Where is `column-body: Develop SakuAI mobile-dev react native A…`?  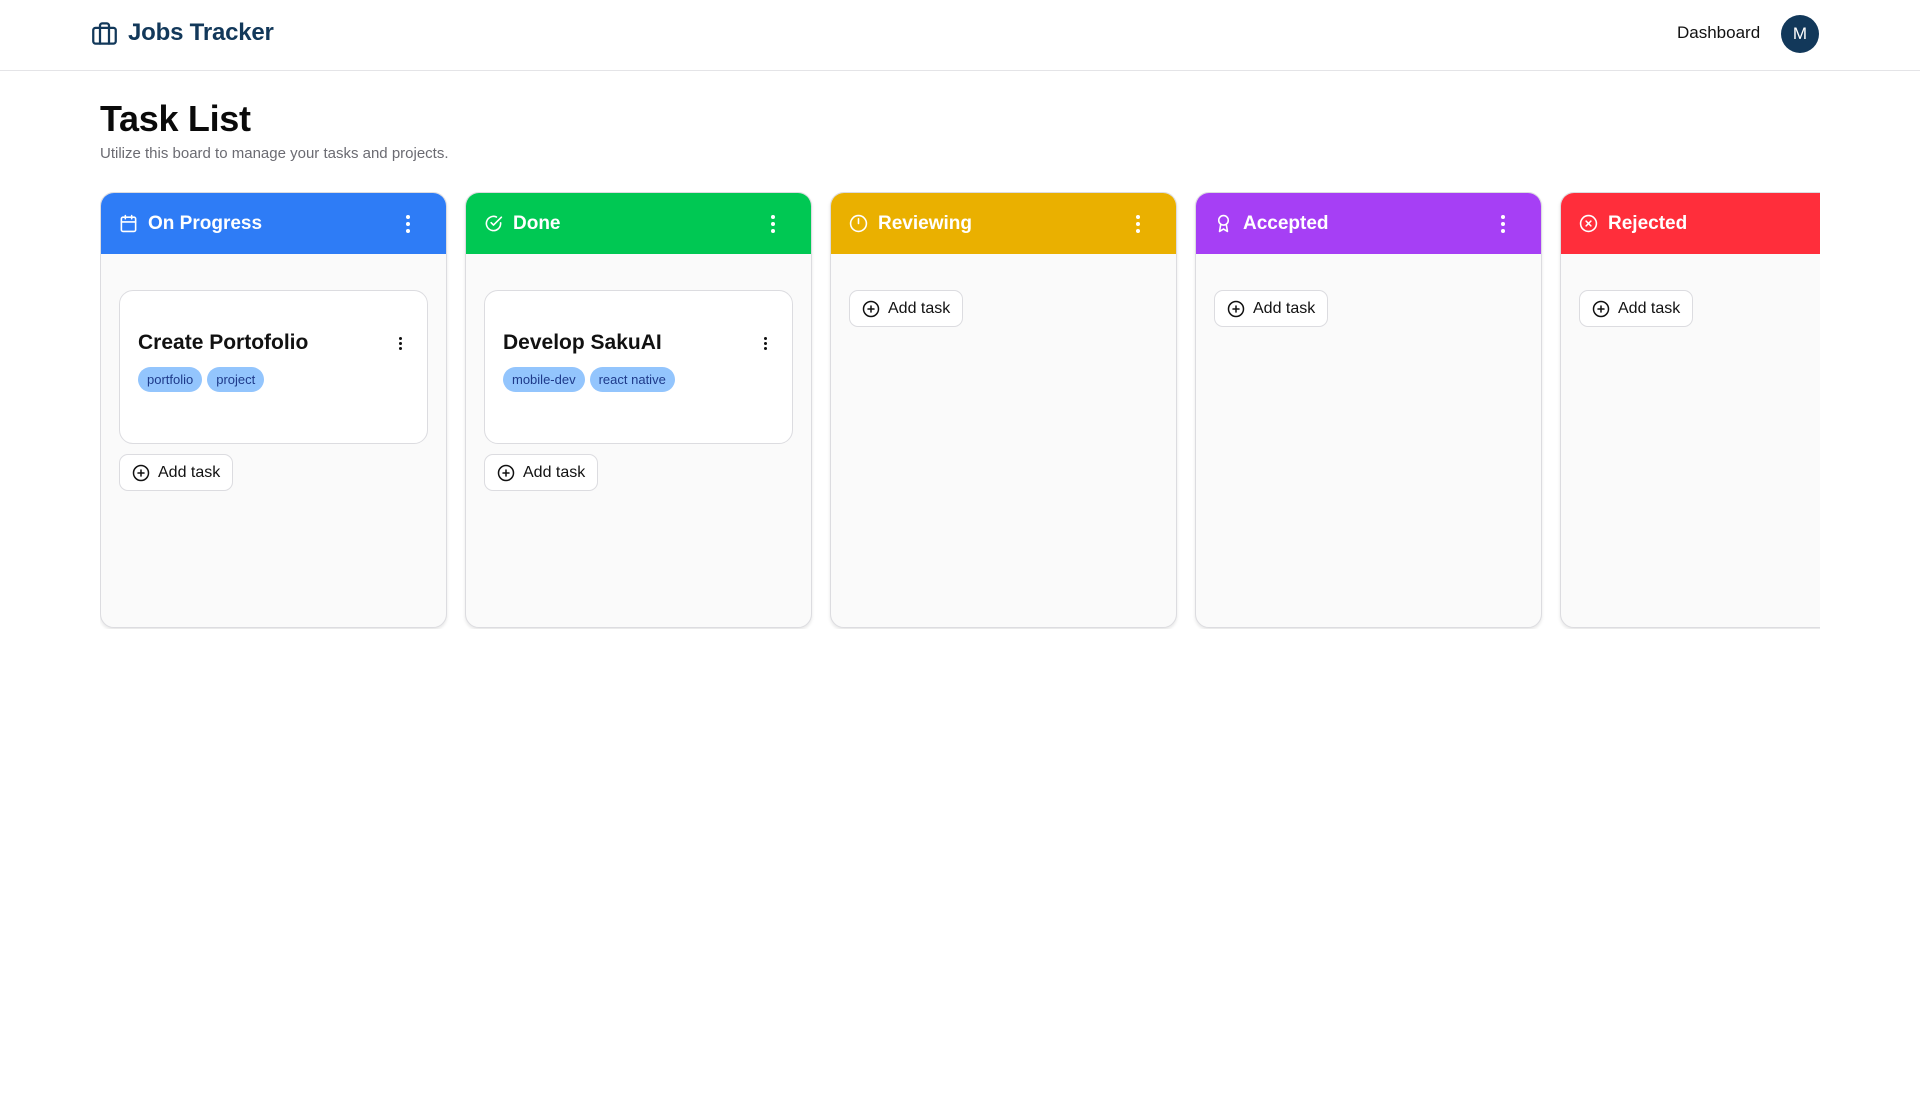 column-body: Develop SakuAI mobile-dev react native A… is located at coordinates (638, 372).